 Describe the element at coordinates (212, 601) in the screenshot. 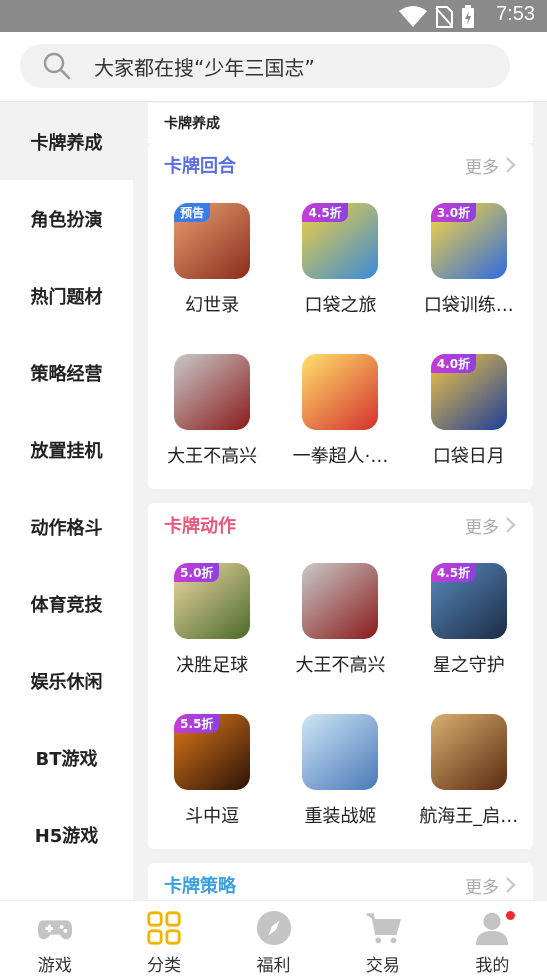

I see `soccer-ball-icon: 5.0折` at that location.